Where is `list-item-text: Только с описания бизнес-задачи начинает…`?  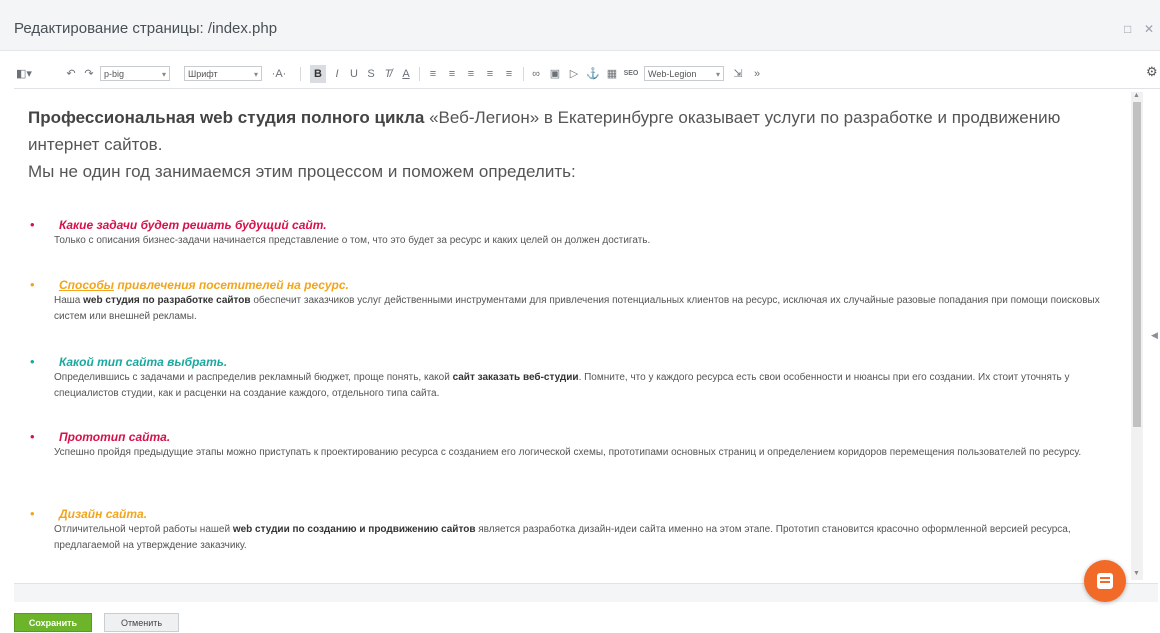
list-item-text: Только с описания бизнес-задачи начинает… is located at coordinates (352, 240).